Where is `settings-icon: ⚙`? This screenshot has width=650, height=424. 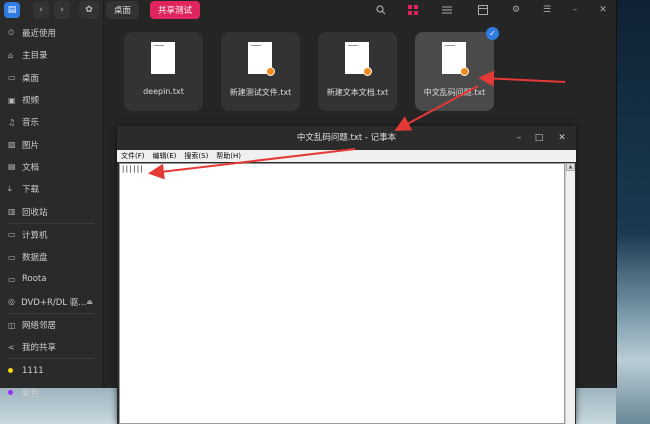
settings-icon: ⚙ is located at coordinates (516, 10).